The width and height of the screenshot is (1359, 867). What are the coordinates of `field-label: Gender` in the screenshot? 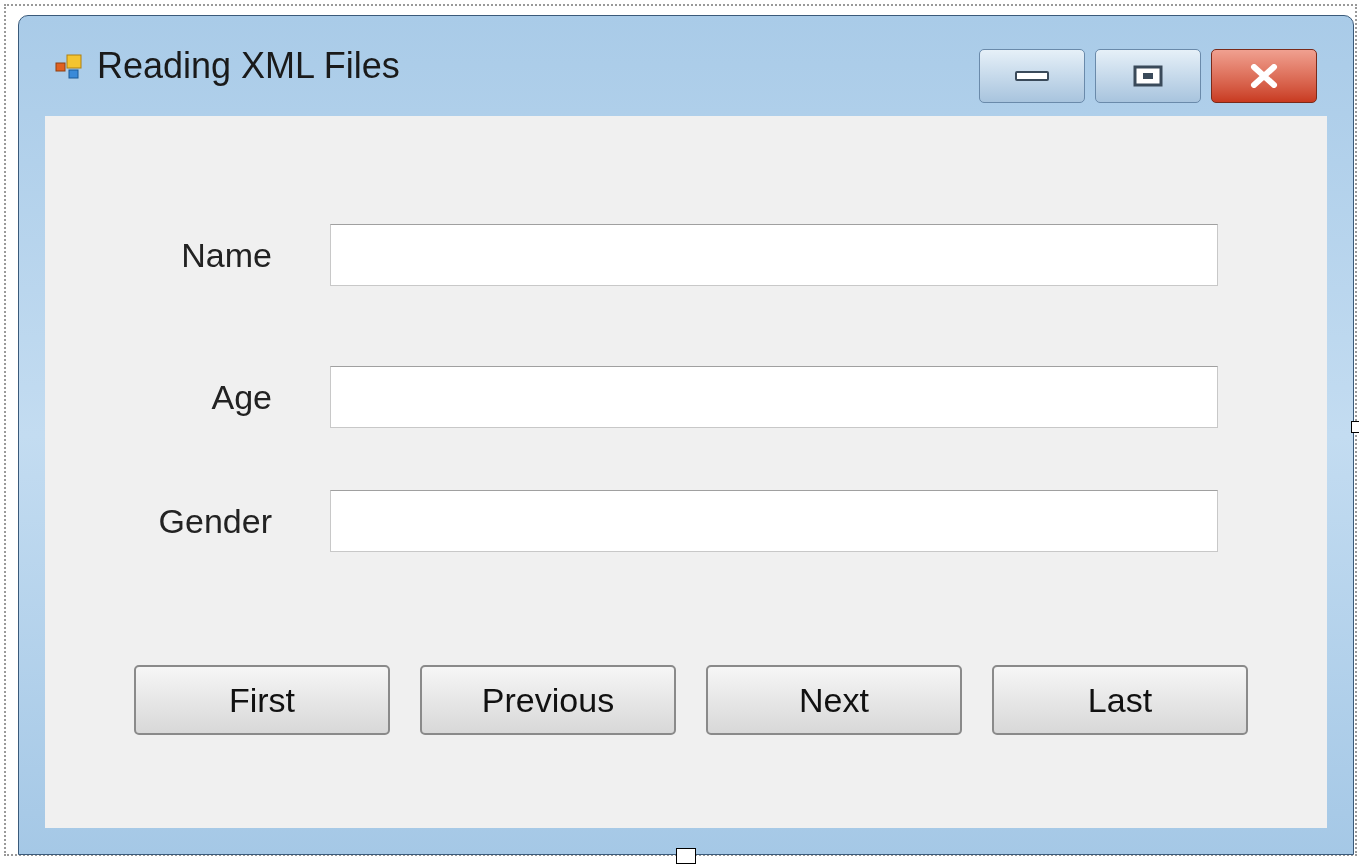 It's located at (214, 521).